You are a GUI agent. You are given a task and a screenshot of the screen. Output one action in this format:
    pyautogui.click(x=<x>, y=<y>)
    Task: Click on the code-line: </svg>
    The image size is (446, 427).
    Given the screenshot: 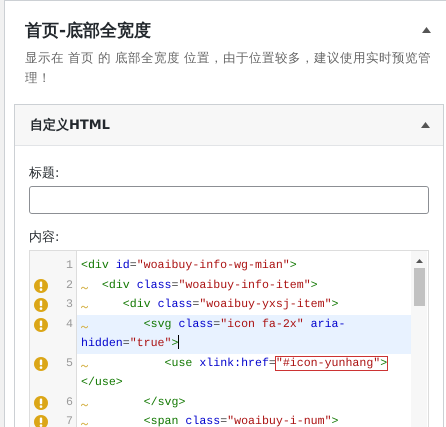 What is the action you would take?
    pyautogui.click(x=244, y=402)
    